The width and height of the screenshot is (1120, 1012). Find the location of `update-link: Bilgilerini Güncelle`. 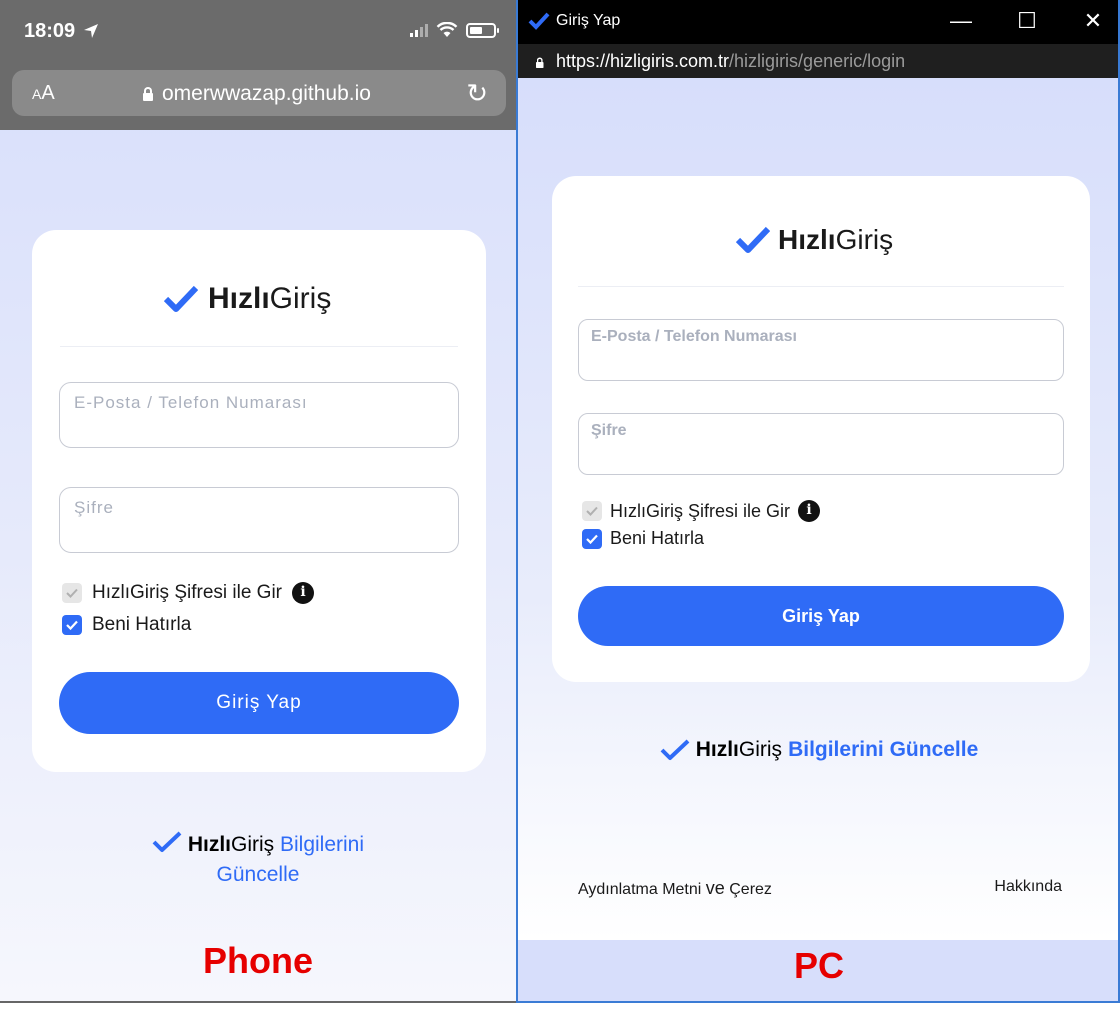

update-link: Bilgilerini Güncelle is located at coordinates (883, 750).